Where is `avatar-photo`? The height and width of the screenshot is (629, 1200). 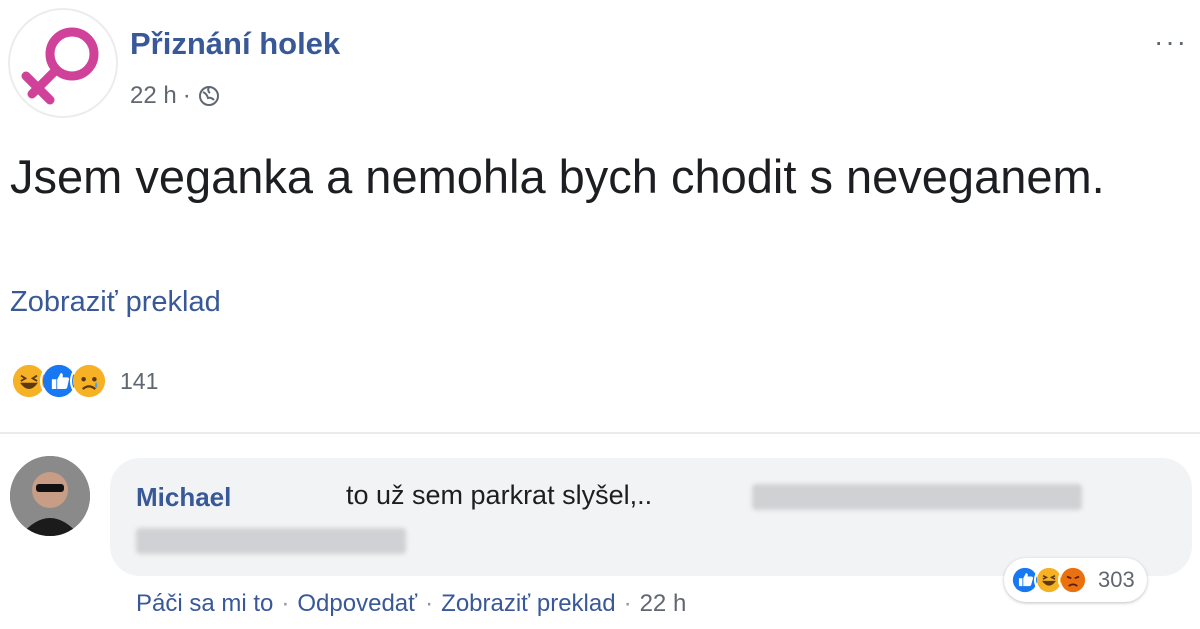
avatar-photo is located at coordinates (50, 496).